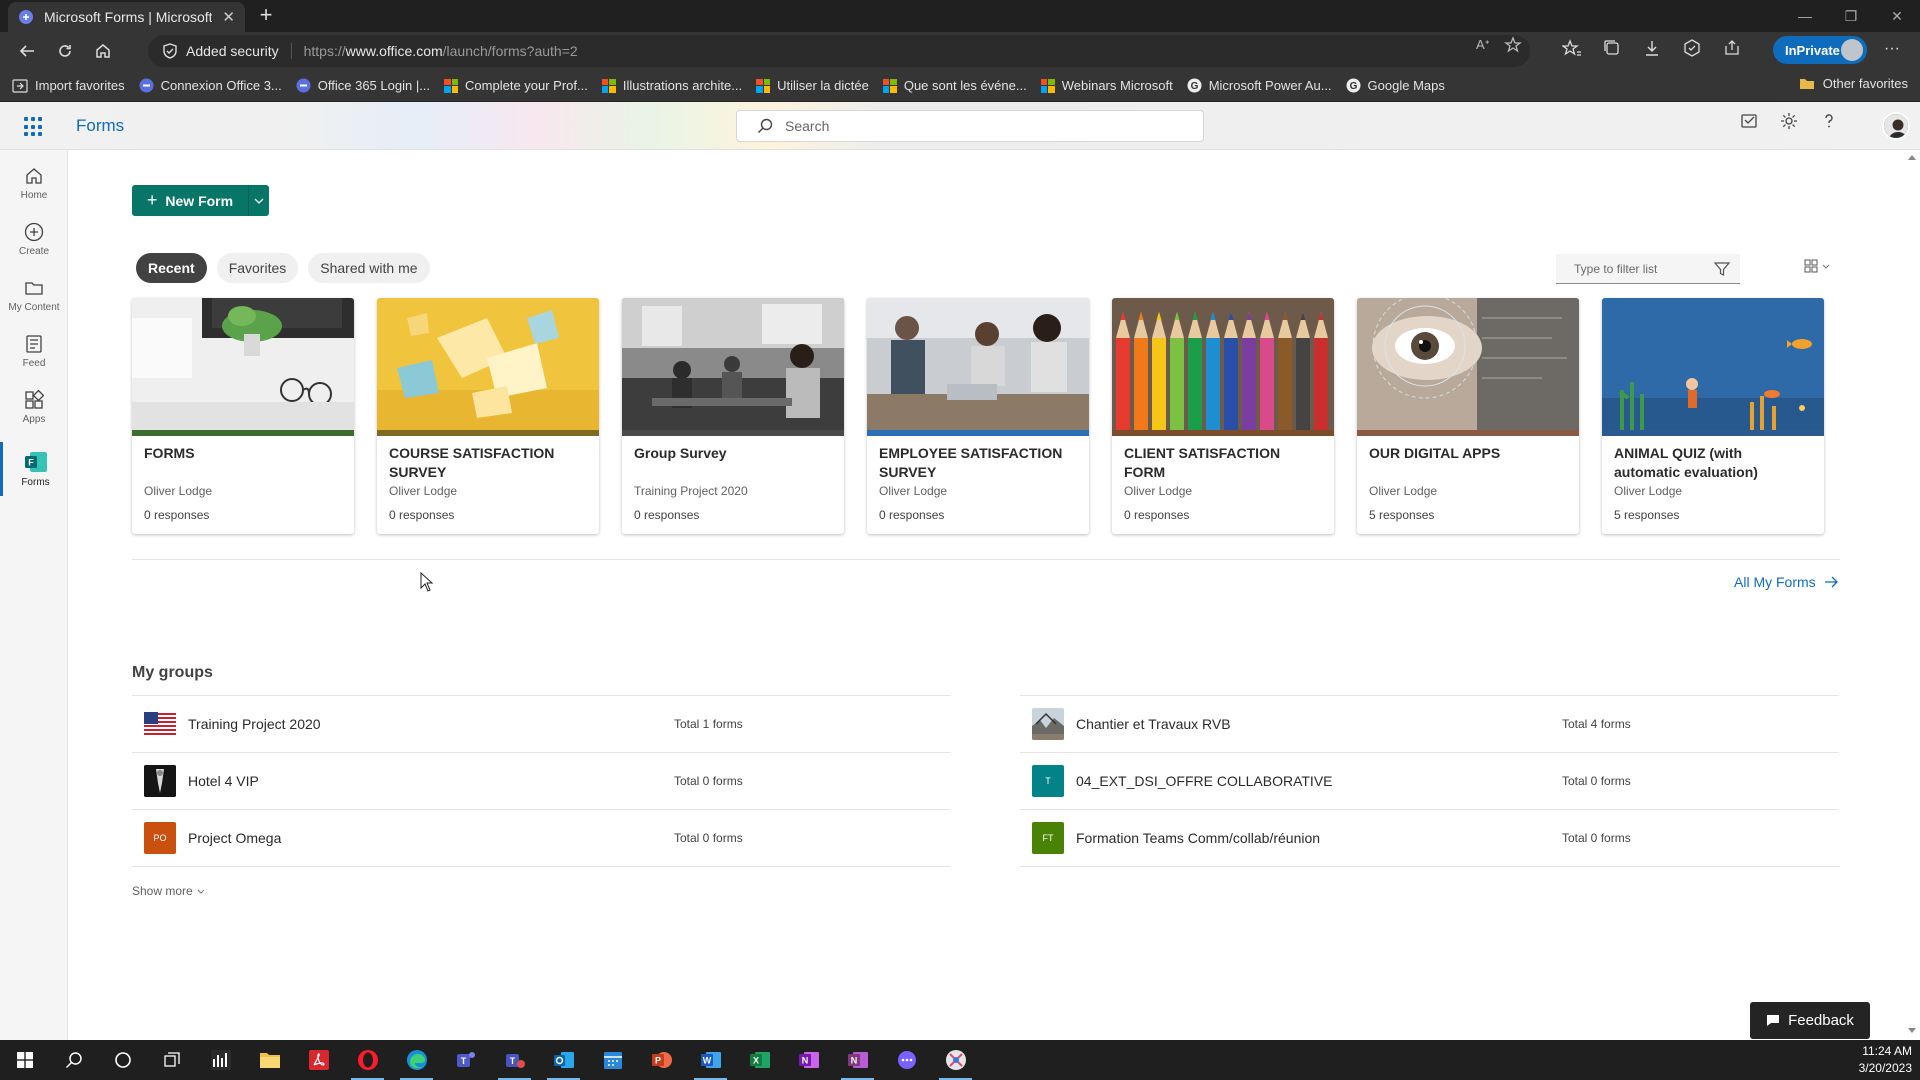 The width and height of the screenshot is (1920, 1080). What do you see at coordinates (1789, 121) in the screenshot?
I see `gear-icon` at bounding box center [1789, 121].